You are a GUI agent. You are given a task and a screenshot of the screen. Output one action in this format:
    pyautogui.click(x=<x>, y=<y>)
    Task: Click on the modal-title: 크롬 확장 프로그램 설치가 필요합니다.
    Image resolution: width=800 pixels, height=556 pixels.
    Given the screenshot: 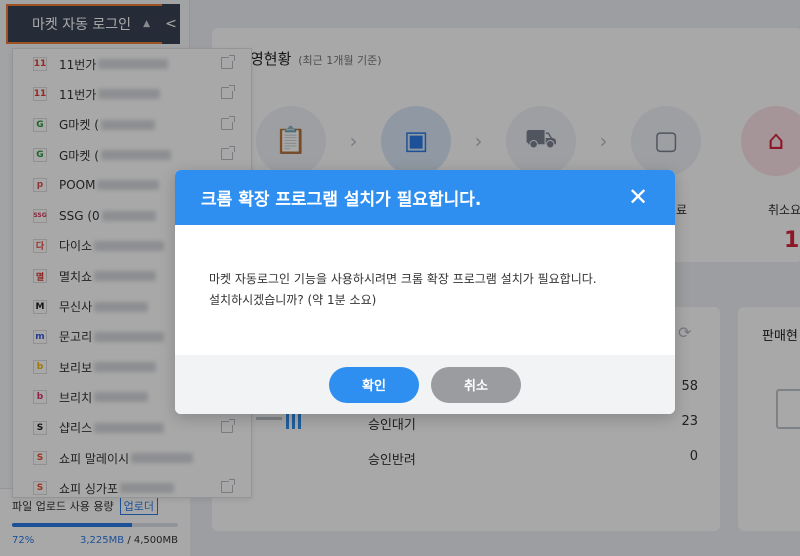 What is the action you would take?
    pyautogui.click(x=341, y=200)
    